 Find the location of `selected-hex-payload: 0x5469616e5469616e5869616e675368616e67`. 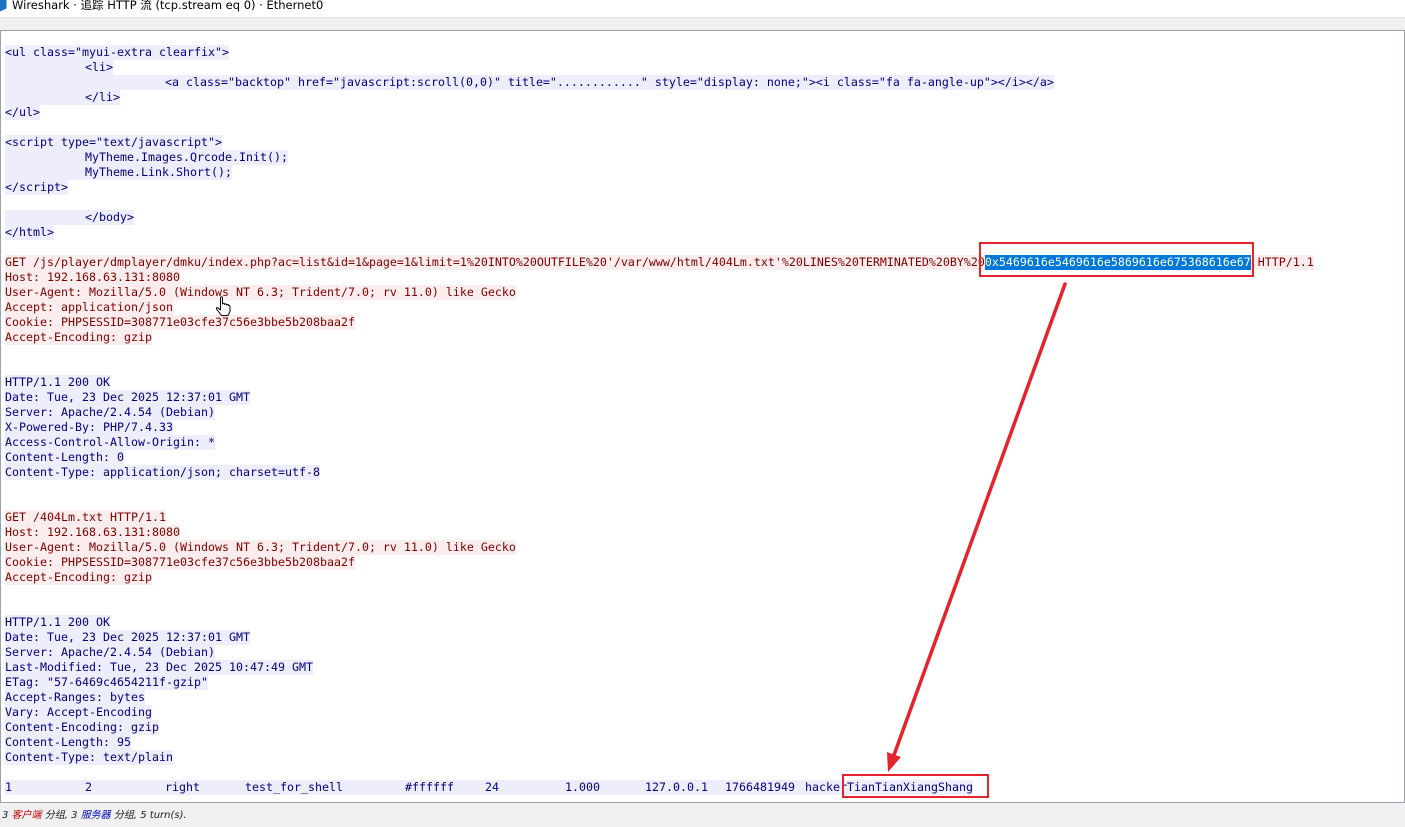

selected-hex-payload: 0x5469616e5469616e5869616e675368616e67 is located at coordinates (1117, 262).